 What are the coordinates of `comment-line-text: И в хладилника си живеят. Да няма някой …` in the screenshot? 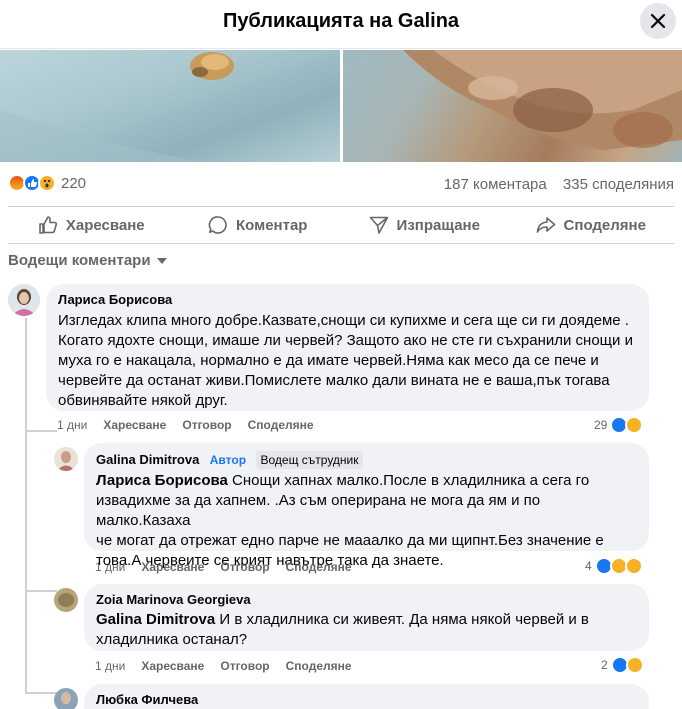 It's located at (402, 619).